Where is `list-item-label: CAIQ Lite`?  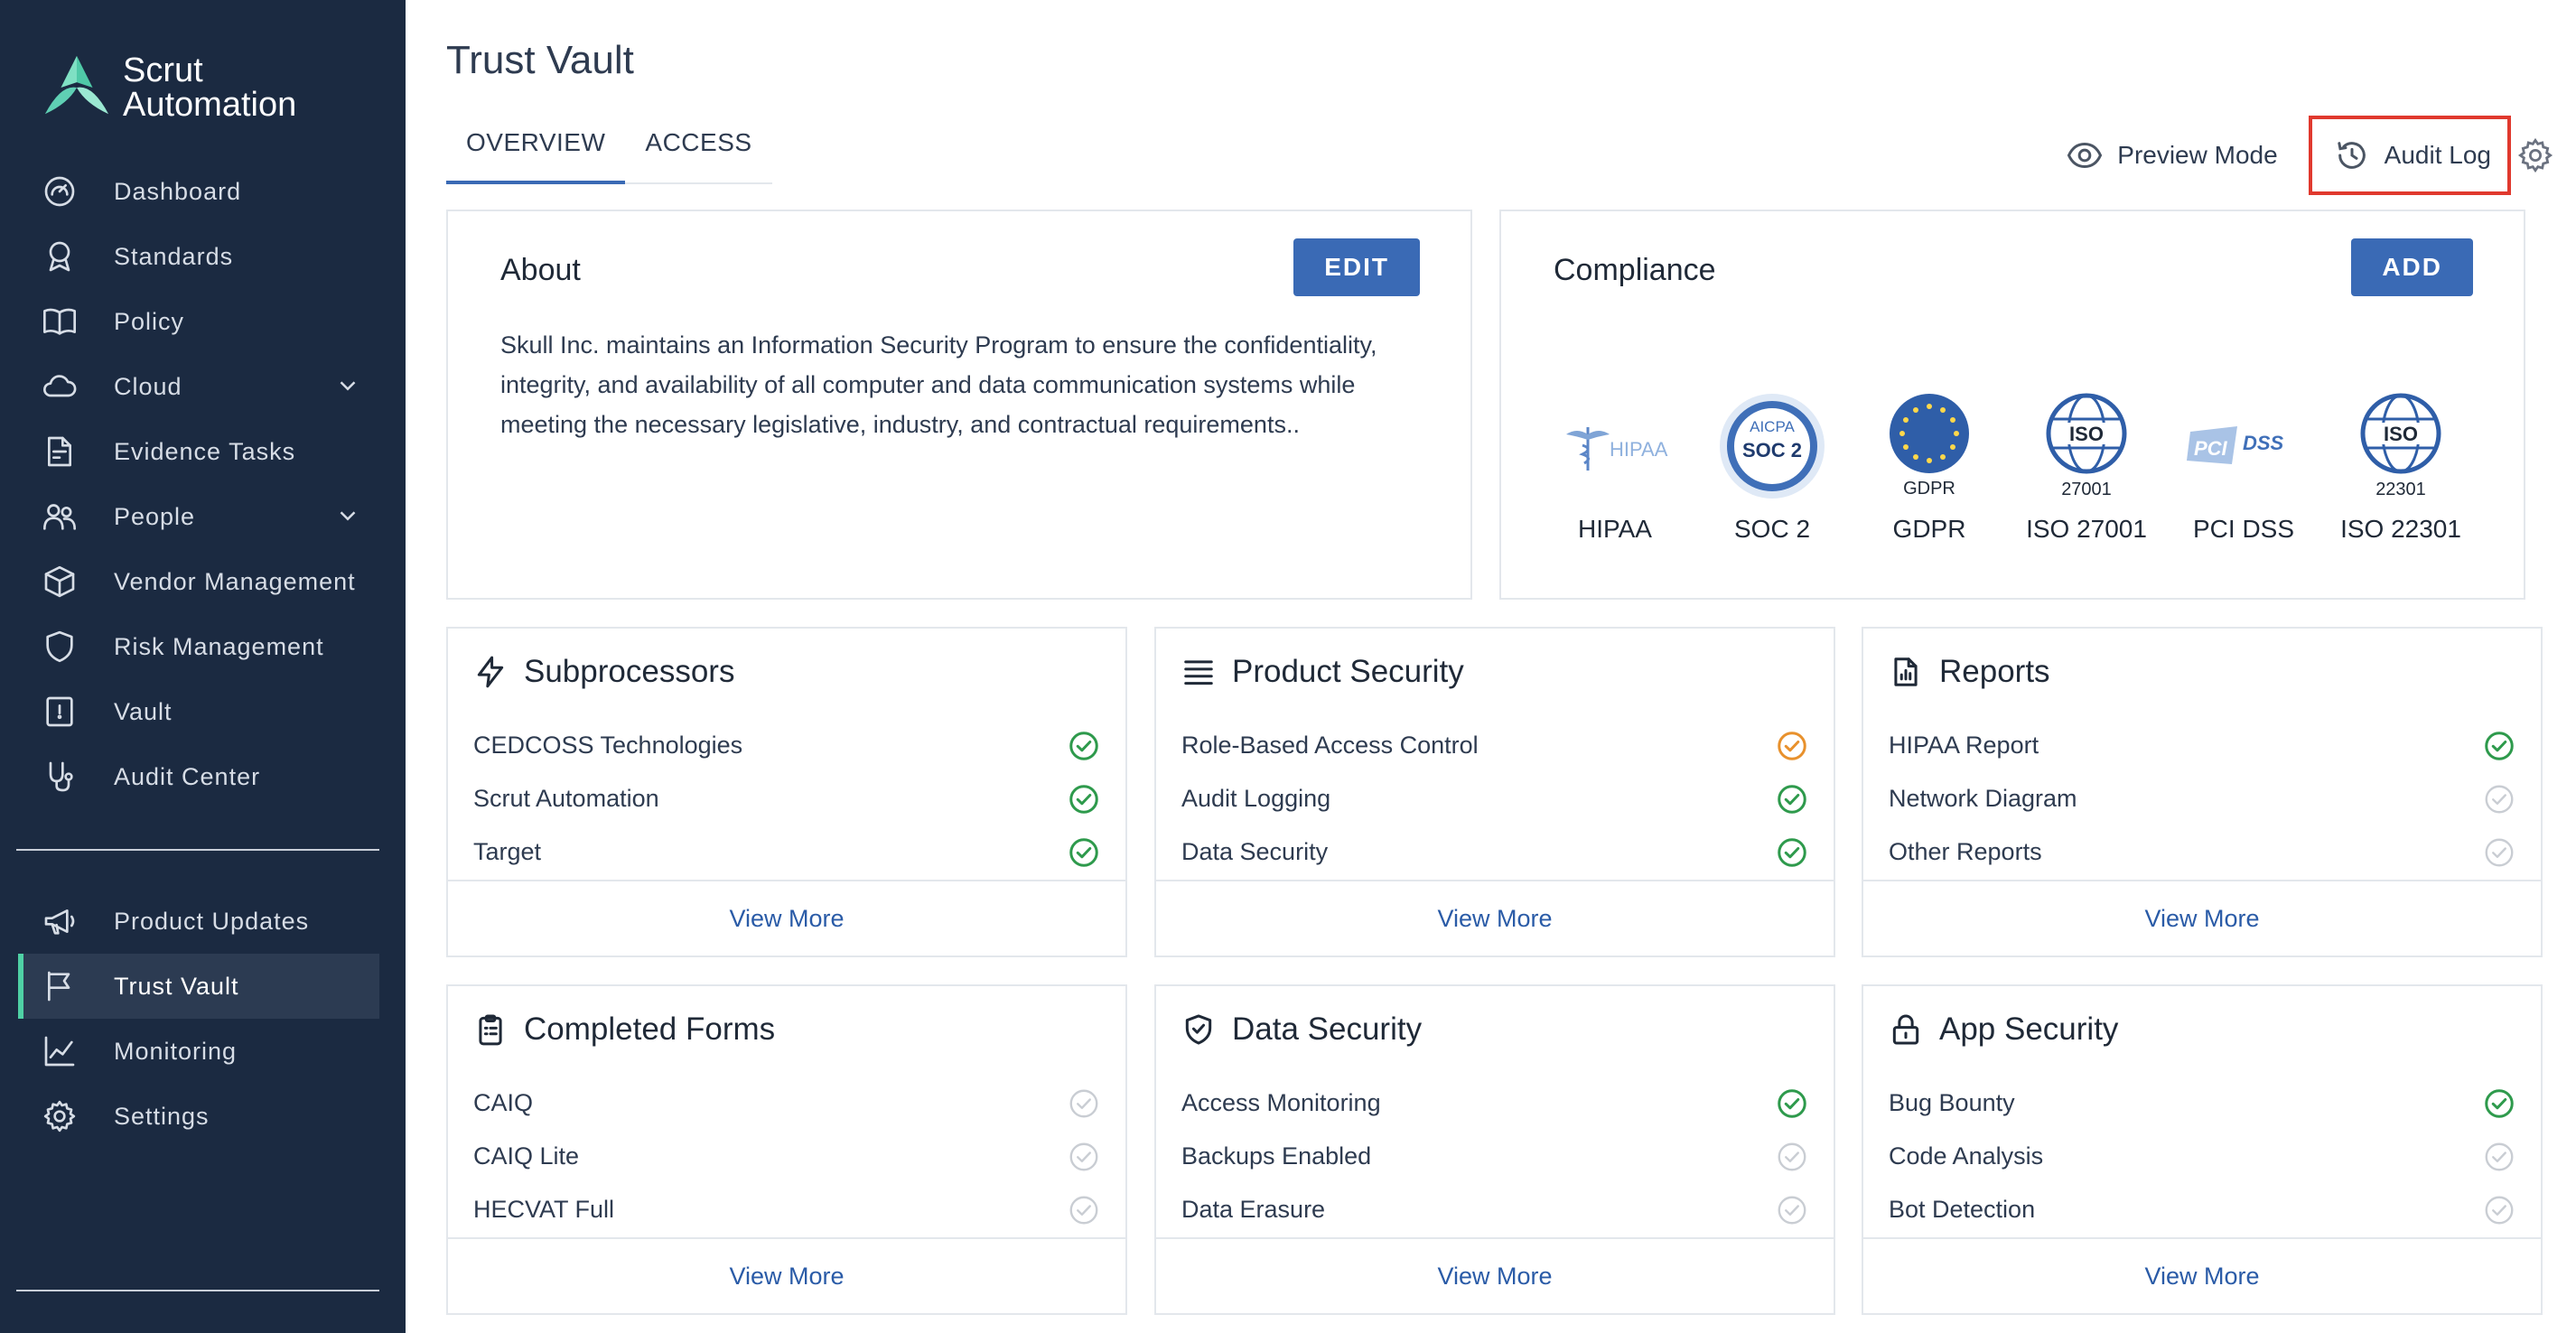 list-item-label: CAIQ Lite is located at coordinates (526, 1156).